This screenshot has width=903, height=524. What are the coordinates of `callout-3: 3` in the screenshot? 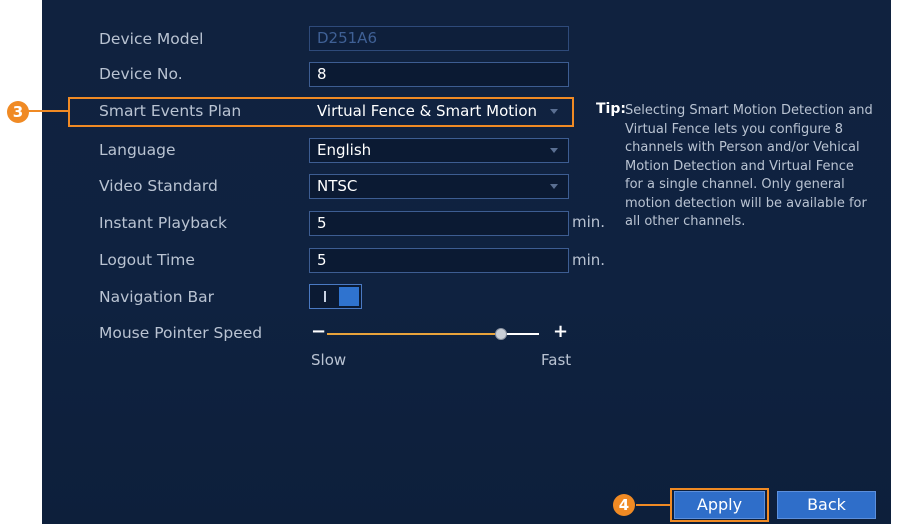 It's located at (18, 112).